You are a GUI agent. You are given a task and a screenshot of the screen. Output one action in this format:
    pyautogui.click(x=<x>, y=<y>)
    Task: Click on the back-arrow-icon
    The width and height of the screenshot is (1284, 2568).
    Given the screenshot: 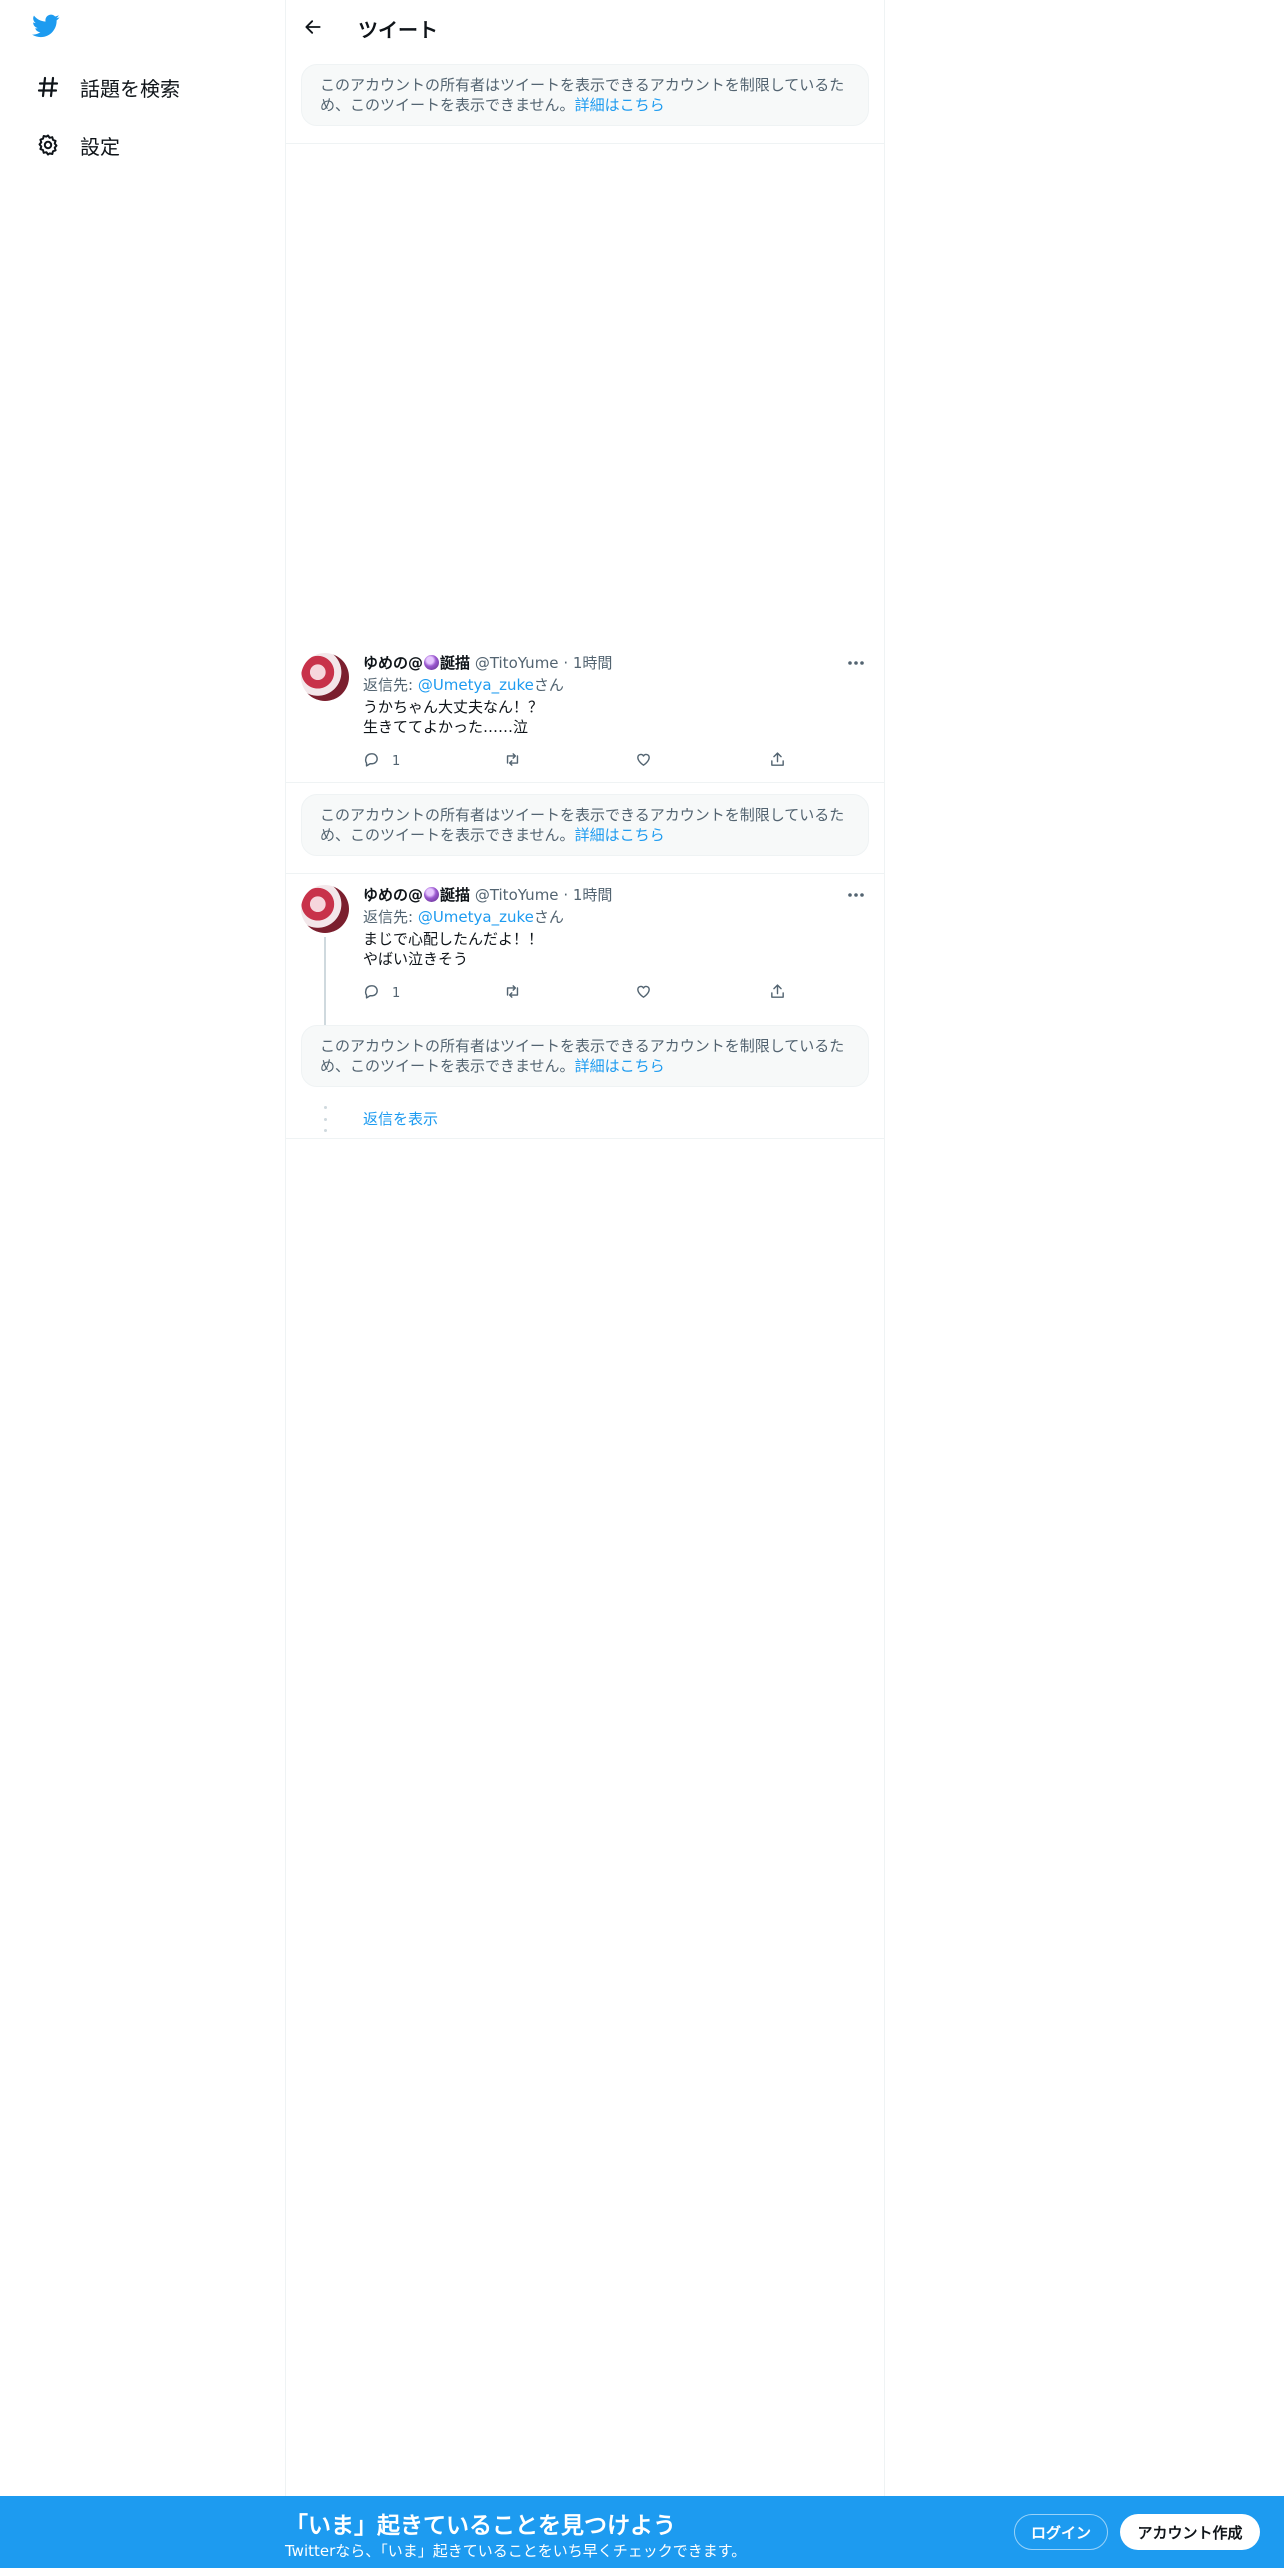 What is the action you would take?
    pyautogui.click(x=313, y=27)
    